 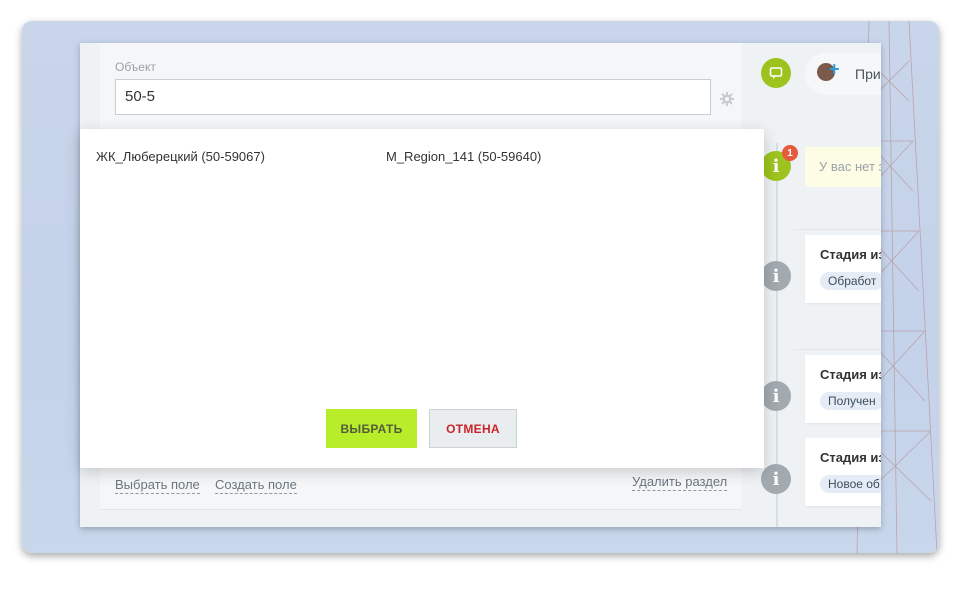 I want to click on gear-icon, so click(x=727, y=99).